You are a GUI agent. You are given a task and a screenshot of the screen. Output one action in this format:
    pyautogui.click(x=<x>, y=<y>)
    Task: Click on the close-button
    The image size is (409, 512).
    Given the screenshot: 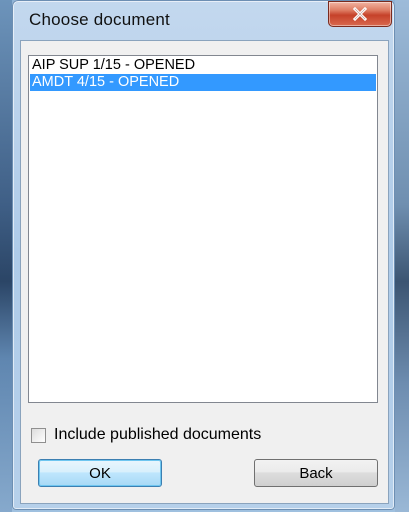 What is the action you would take?
    pyautogui.click(x=360, y=14)
    